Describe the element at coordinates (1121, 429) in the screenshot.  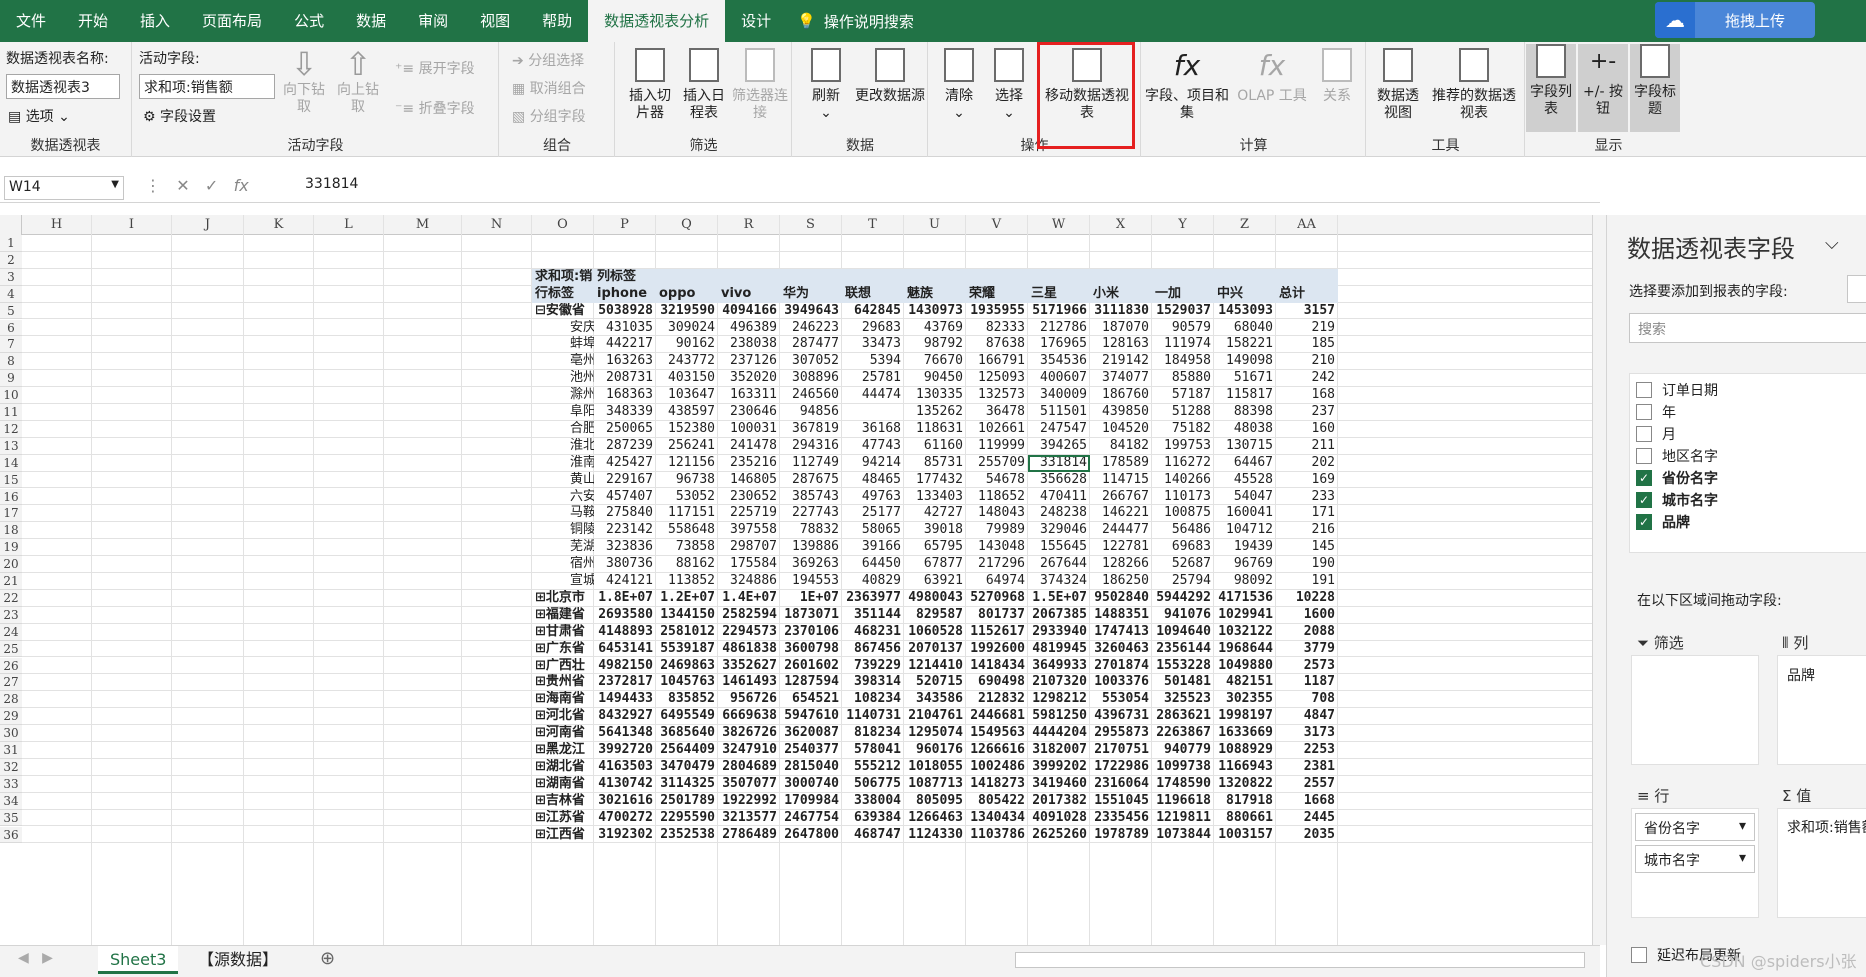
I see `value-cell: 104520` at that location.